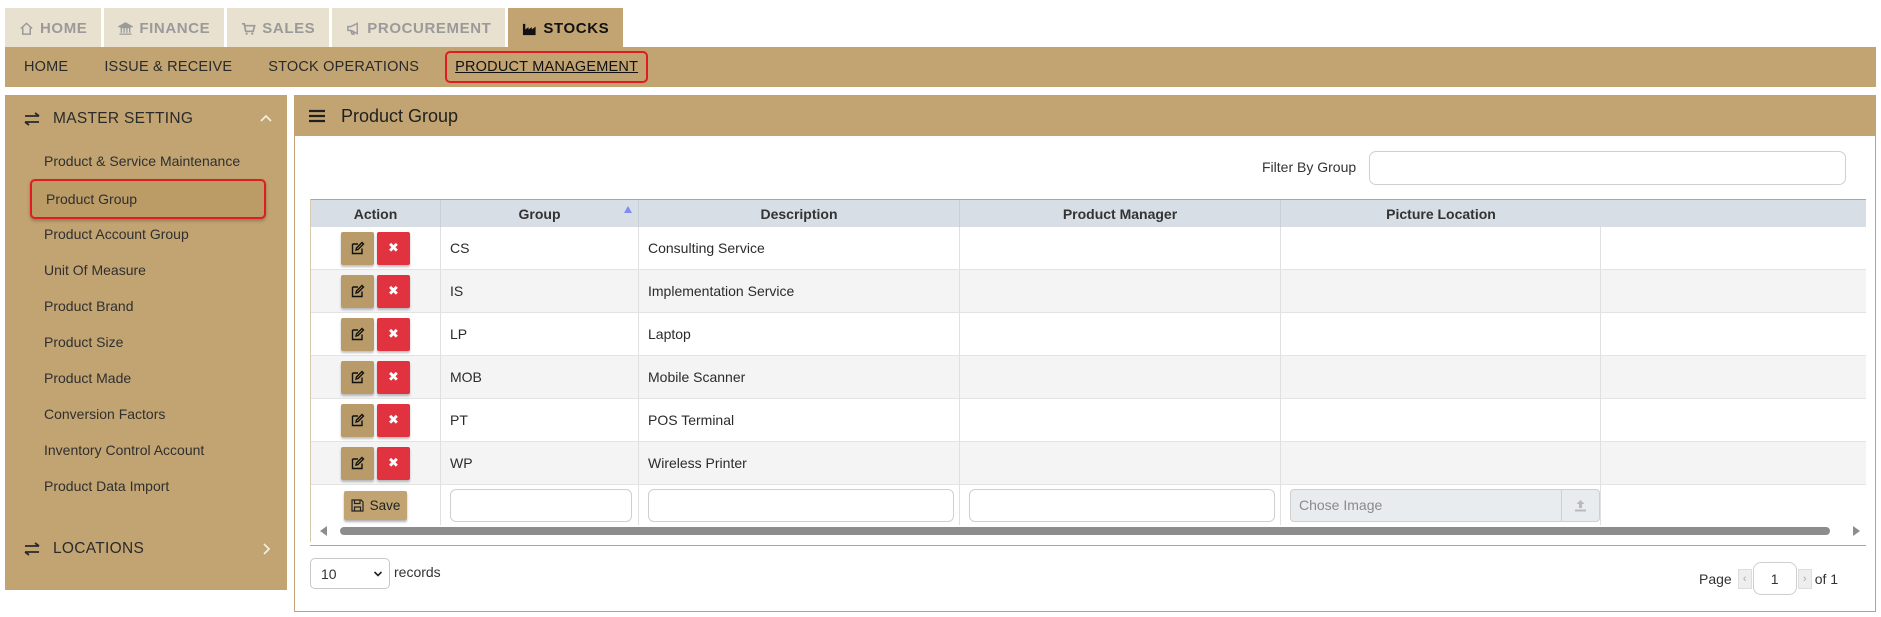 The image size is (1881, 617). I want to click on pagination: Page ‹ 1 › of 1, so click(1768, 578).